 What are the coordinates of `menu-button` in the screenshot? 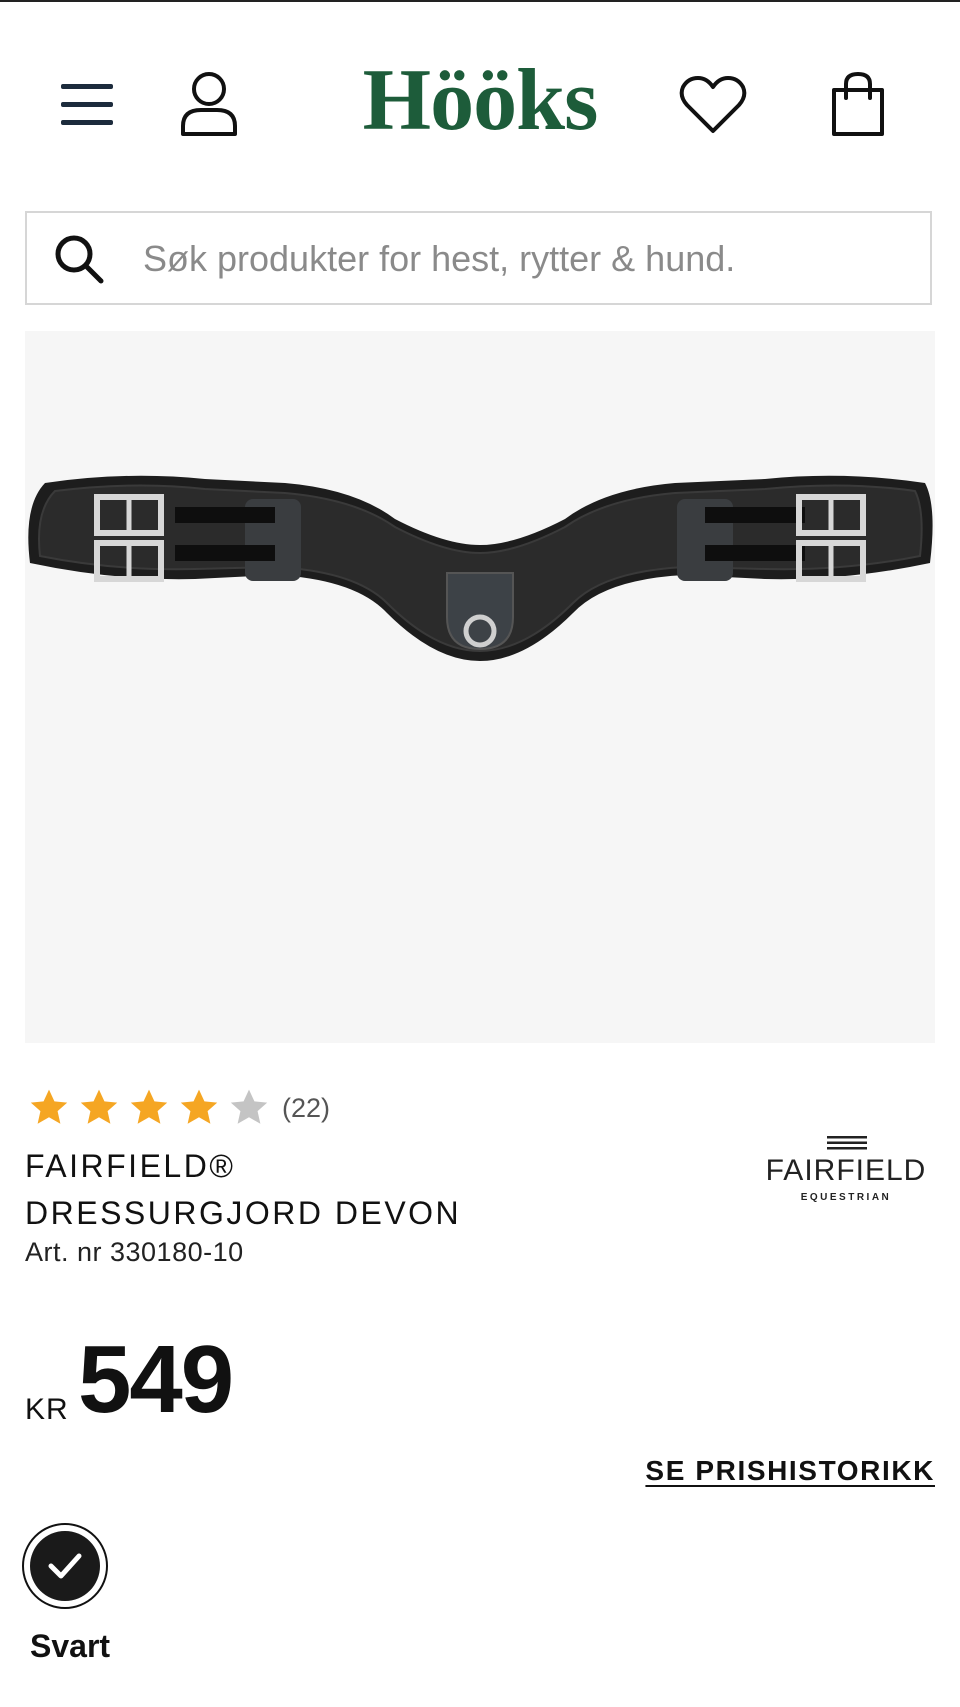 It's located at (87, 105).